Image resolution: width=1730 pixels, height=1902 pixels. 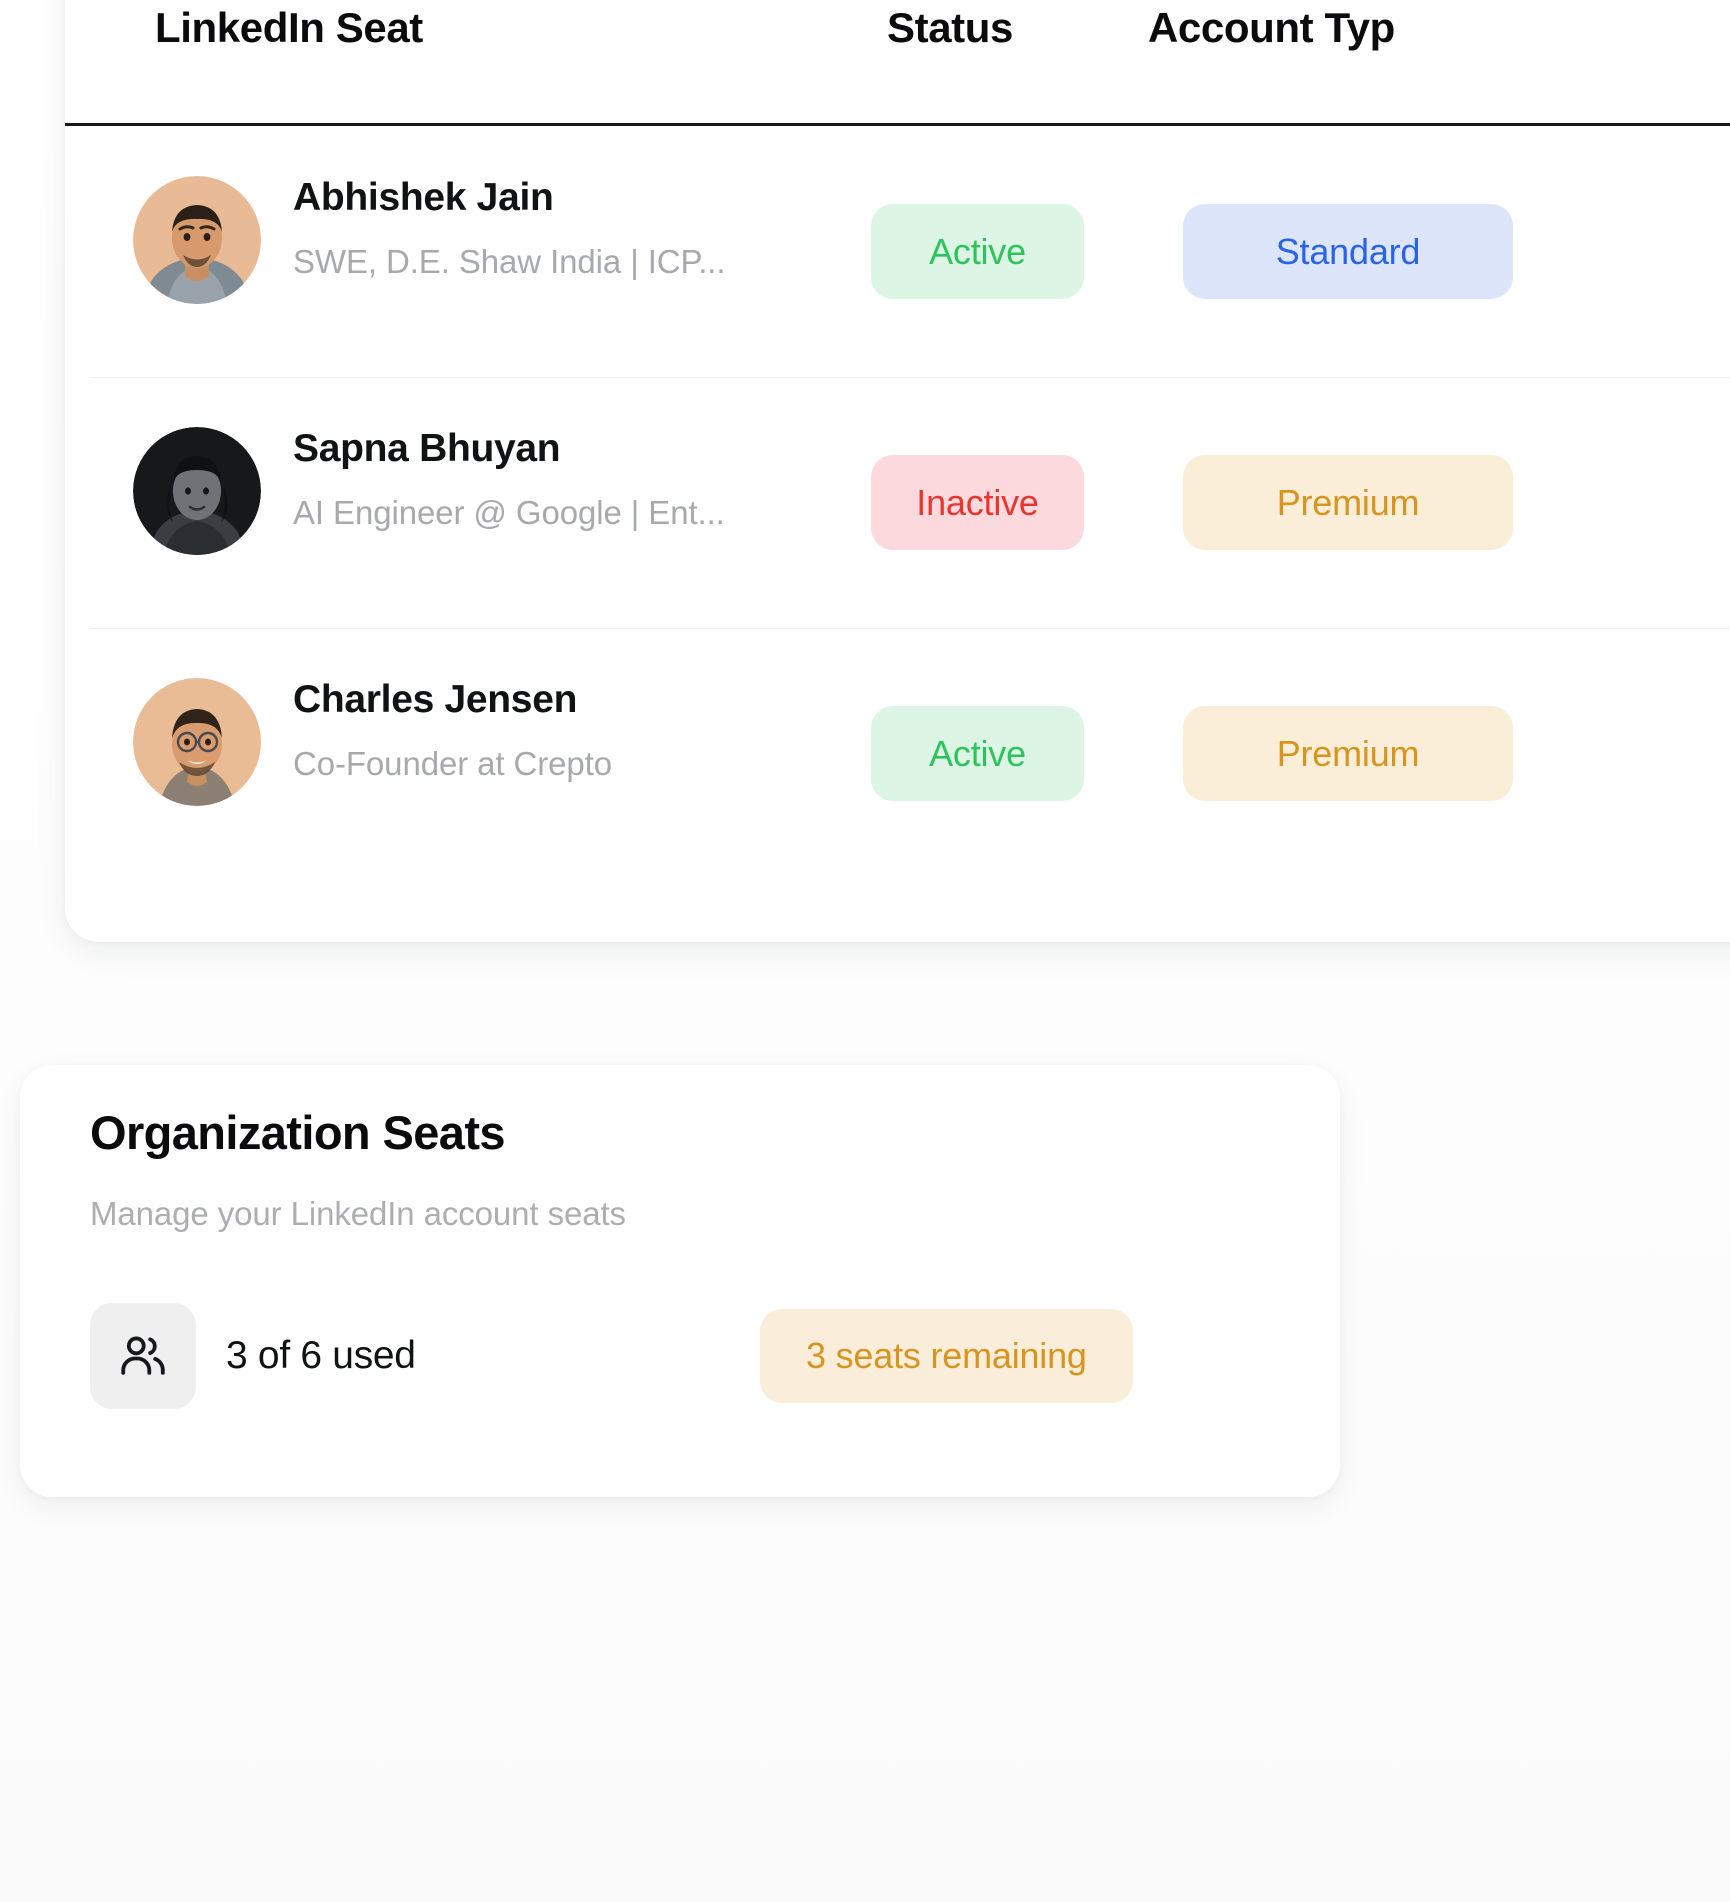 What do you see at coordinates (897, 61) in the screenshot?
I see `table-header-row: LinkedIn Seat Status Account Typ` at bounding box center [897, 61].